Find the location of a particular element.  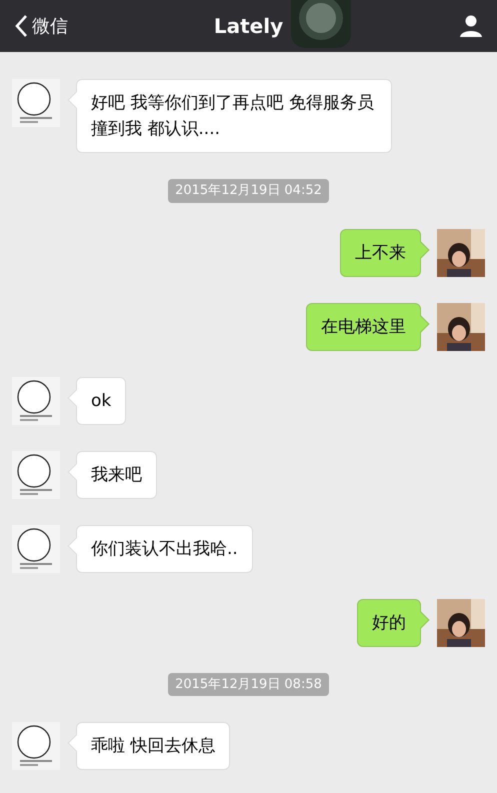

back-icon is located at coordinates (21, 26).